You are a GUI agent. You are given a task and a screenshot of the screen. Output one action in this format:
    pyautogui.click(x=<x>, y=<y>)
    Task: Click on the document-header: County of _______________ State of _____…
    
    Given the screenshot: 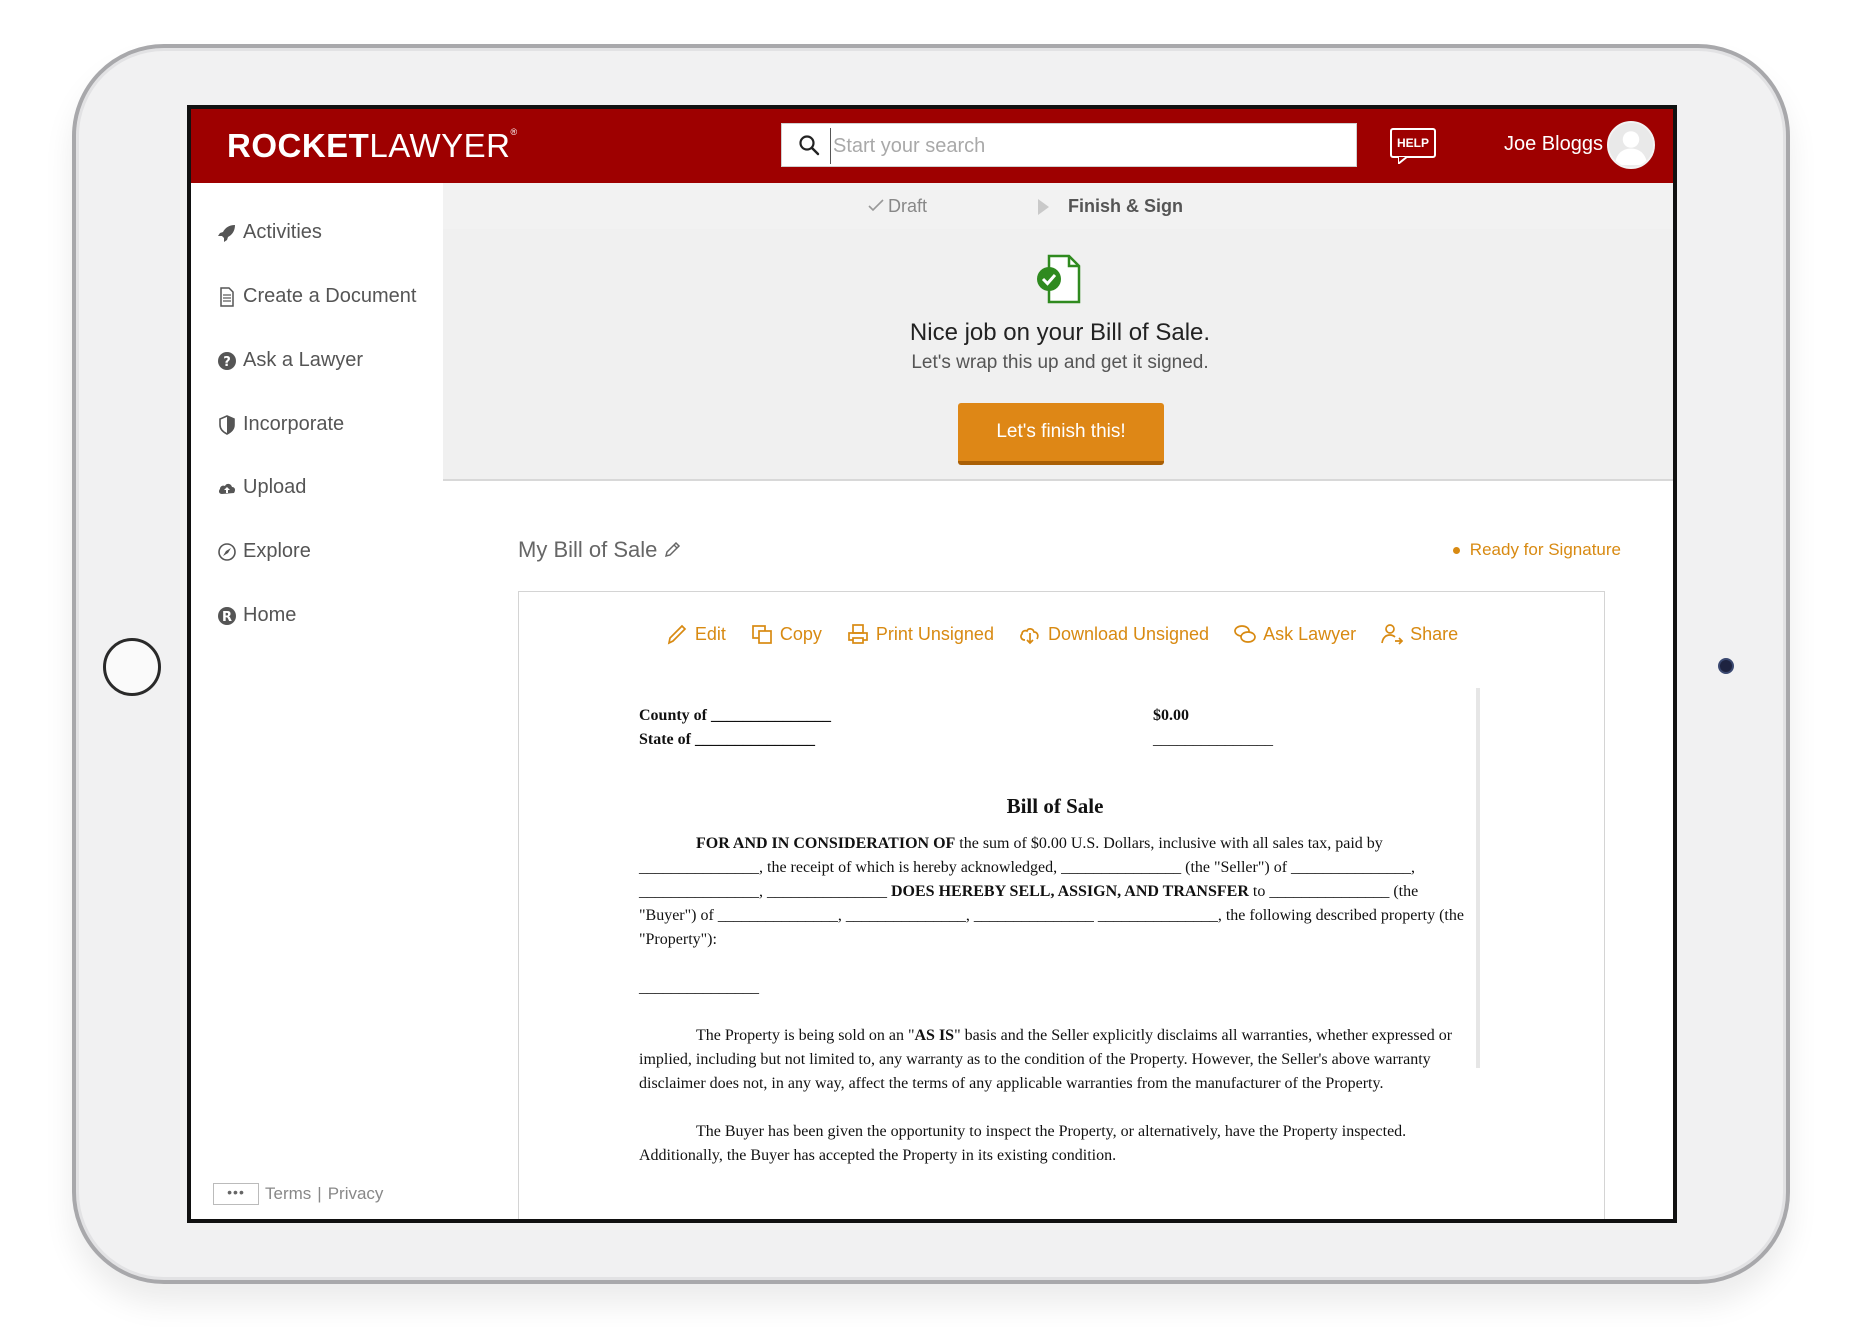 What is the action you would take?
    pyautogui.click(x=1055, y=749)
    